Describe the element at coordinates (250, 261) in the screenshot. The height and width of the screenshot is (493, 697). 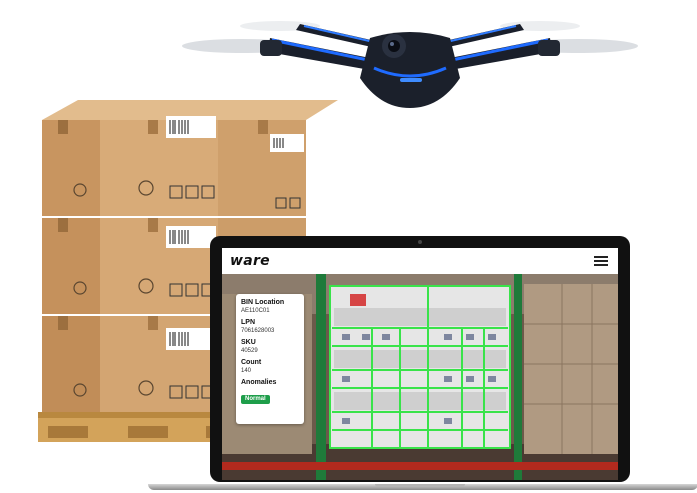
I see `brand-logo: ware` at that location.